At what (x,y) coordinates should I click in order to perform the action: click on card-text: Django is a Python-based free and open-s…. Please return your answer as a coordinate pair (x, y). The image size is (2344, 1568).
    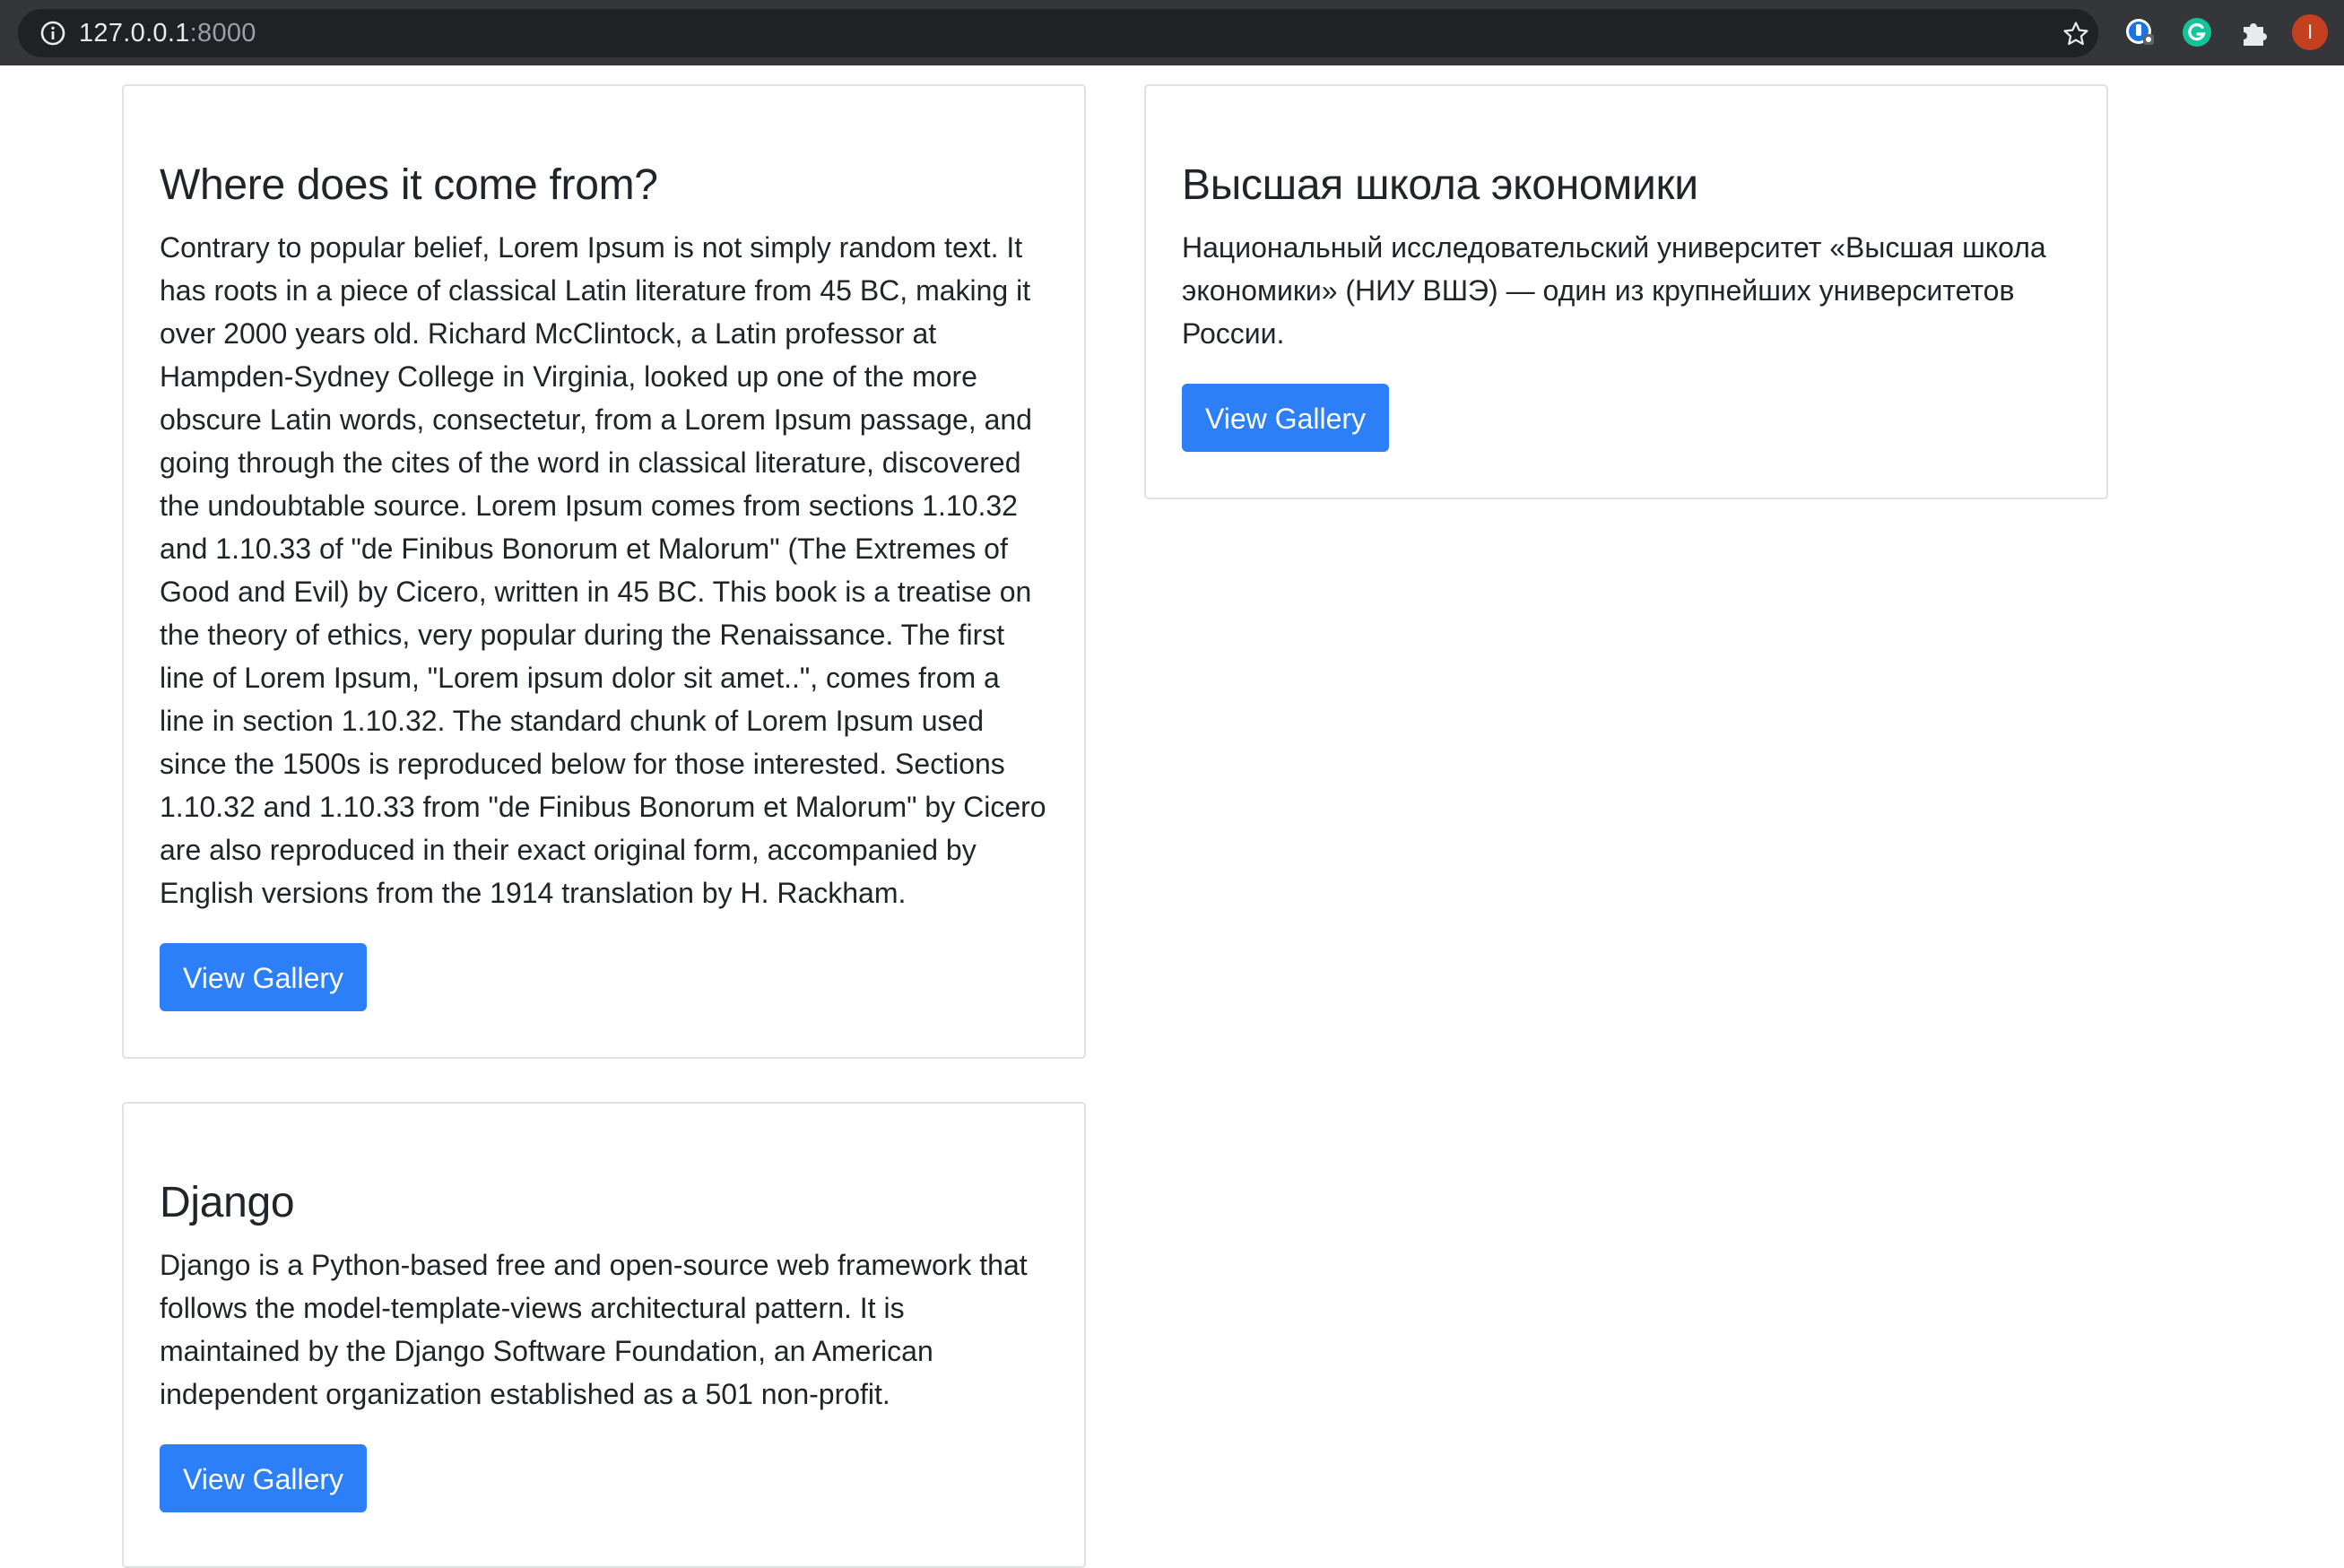
    Looking at the image, I should click on (594, 1329).